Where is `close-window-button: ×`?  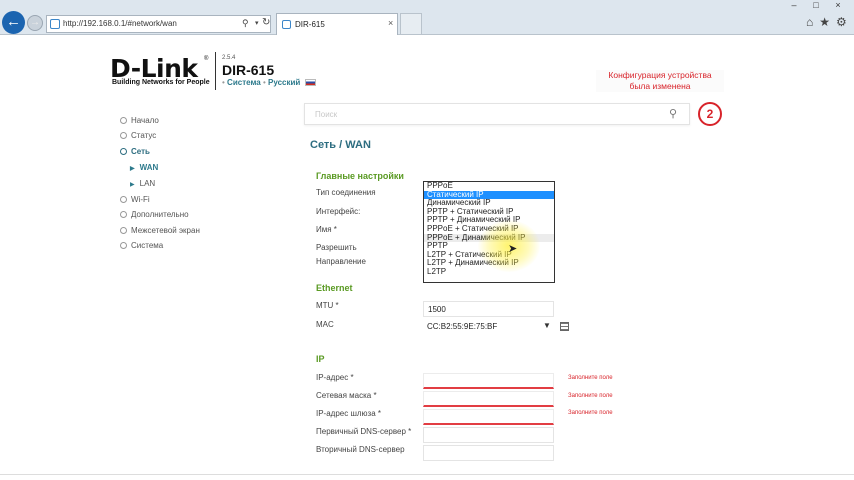 close-window-button: × is located at coordinates (838, 5).